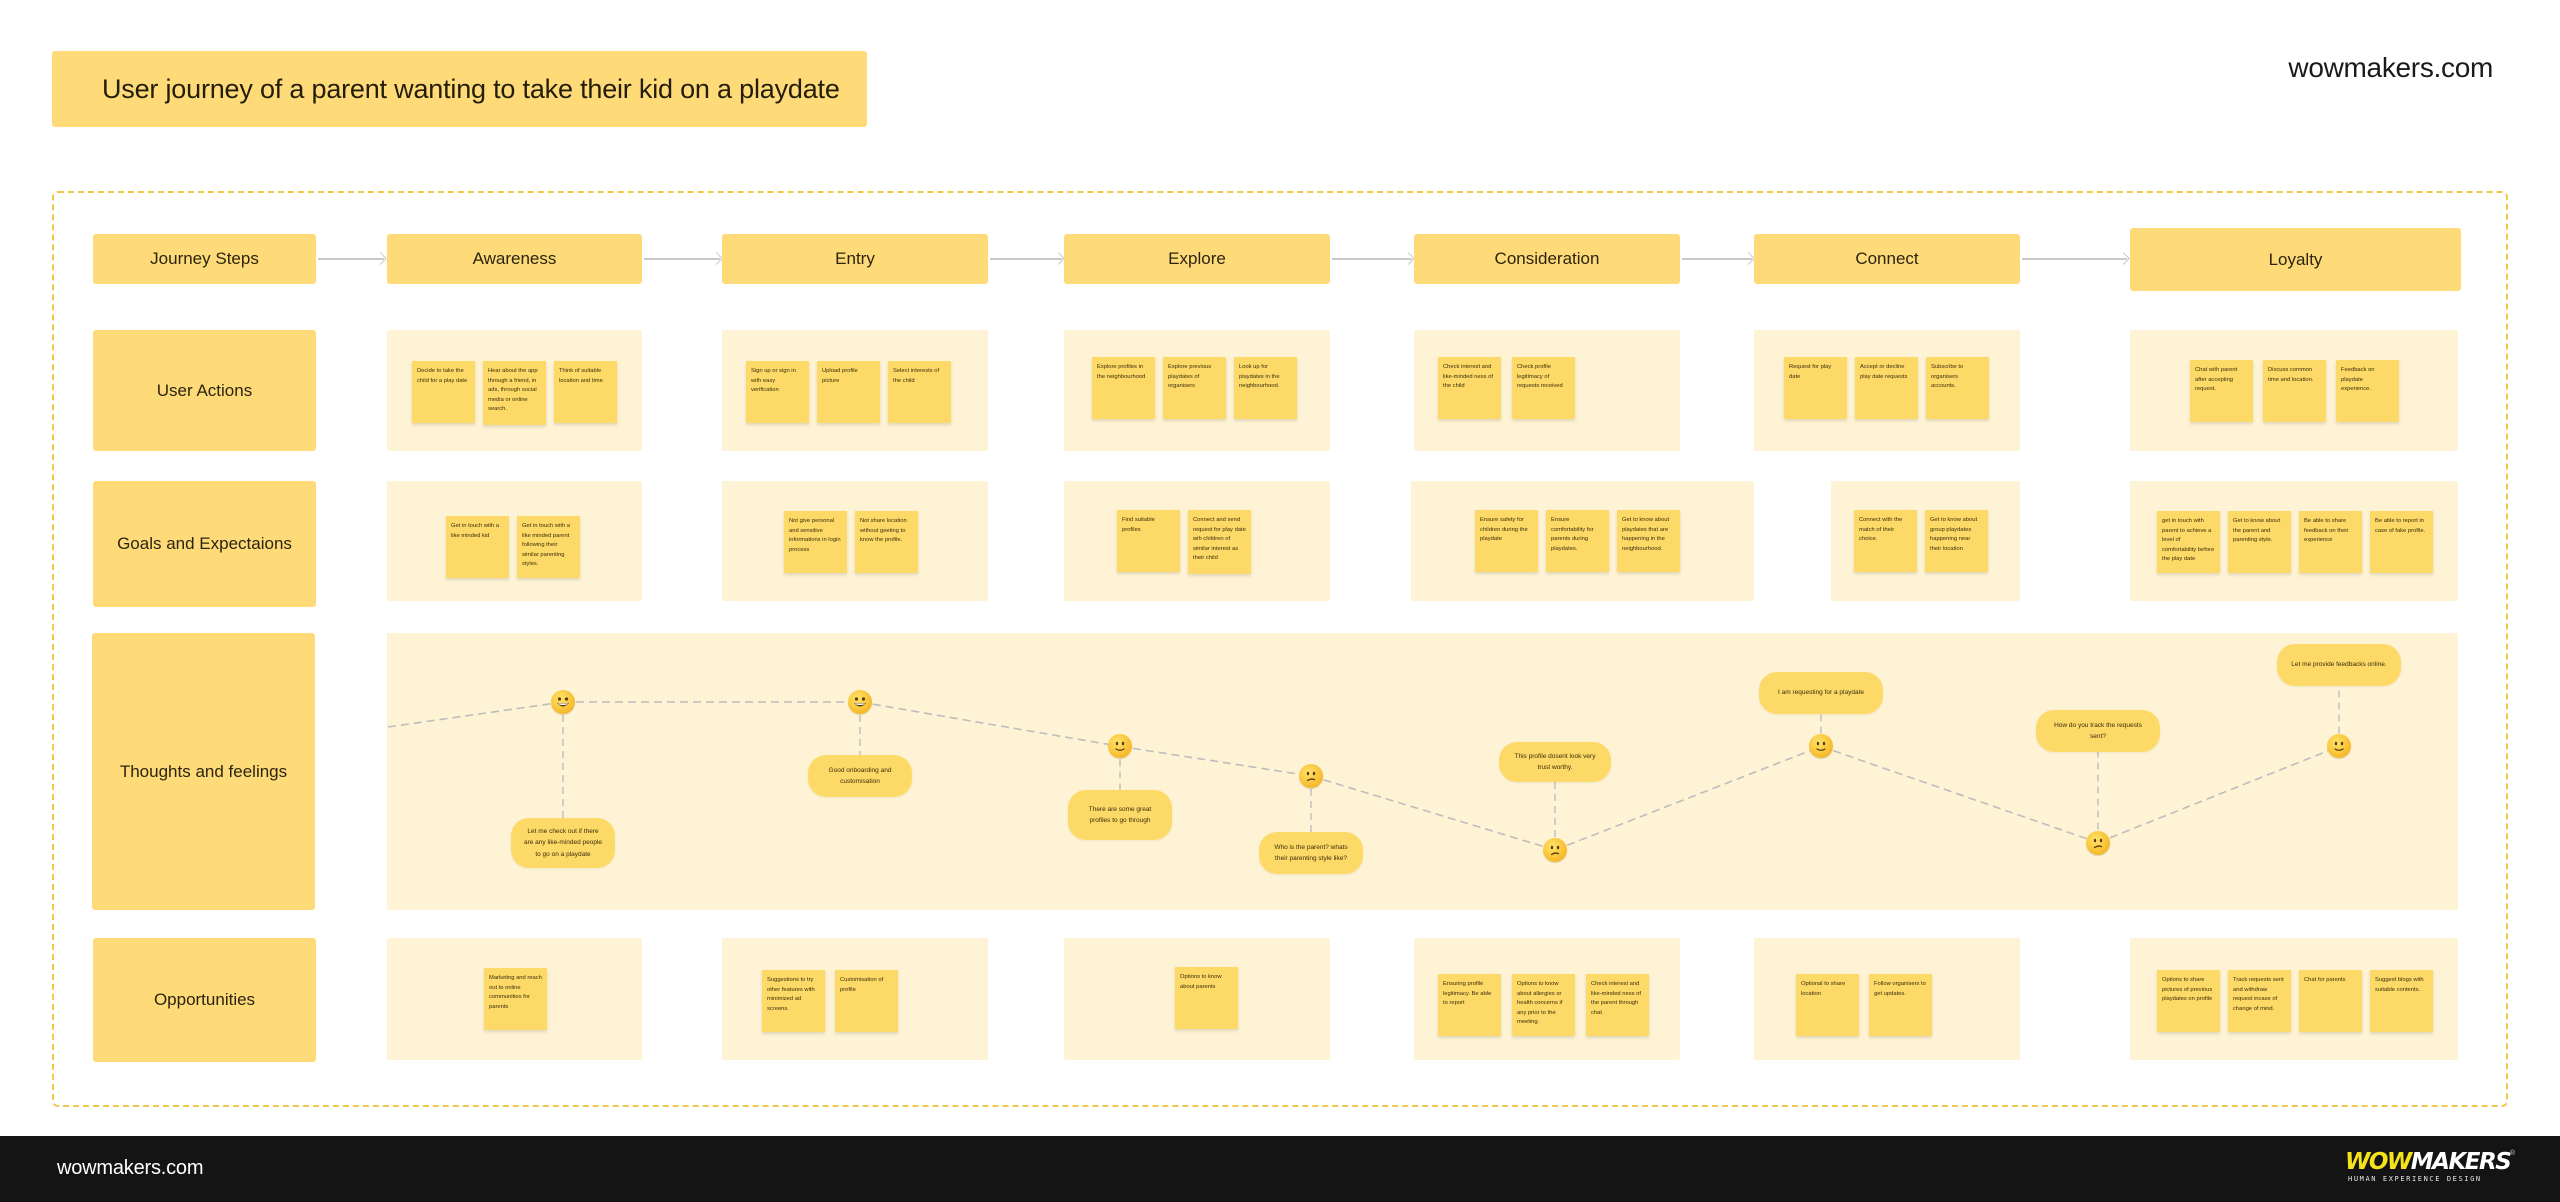  I want to click on confused-face-icon, so click(1311, 776).